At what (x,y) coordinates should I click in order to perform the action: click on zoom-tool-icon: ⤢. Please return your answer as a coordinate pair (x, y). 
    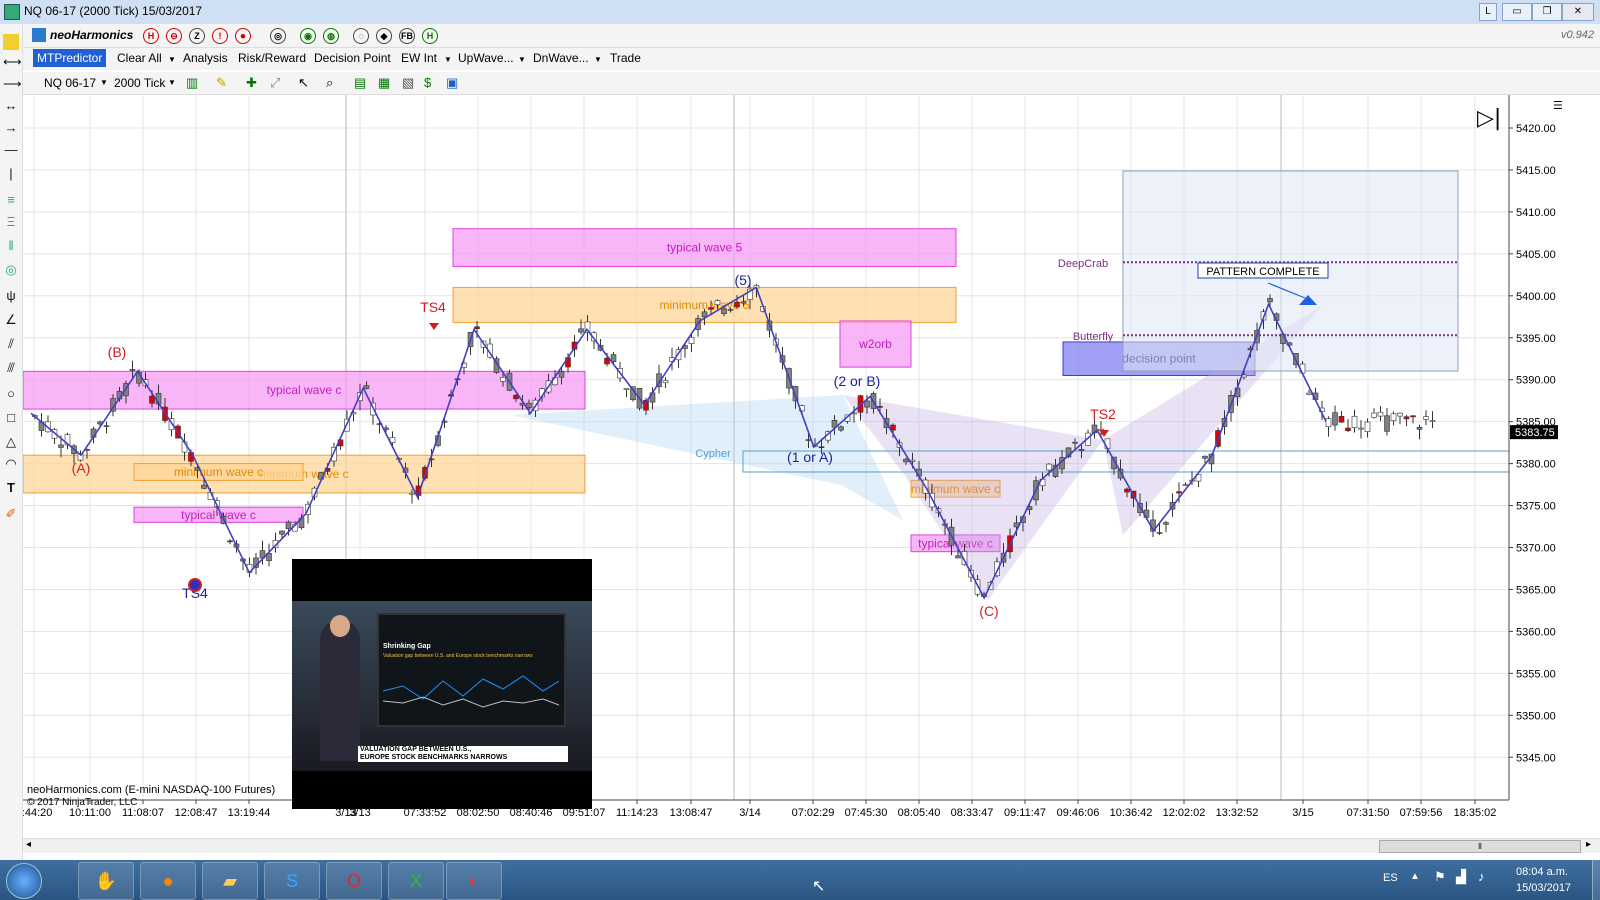
    Looking at the image, I should click on (275, 83).